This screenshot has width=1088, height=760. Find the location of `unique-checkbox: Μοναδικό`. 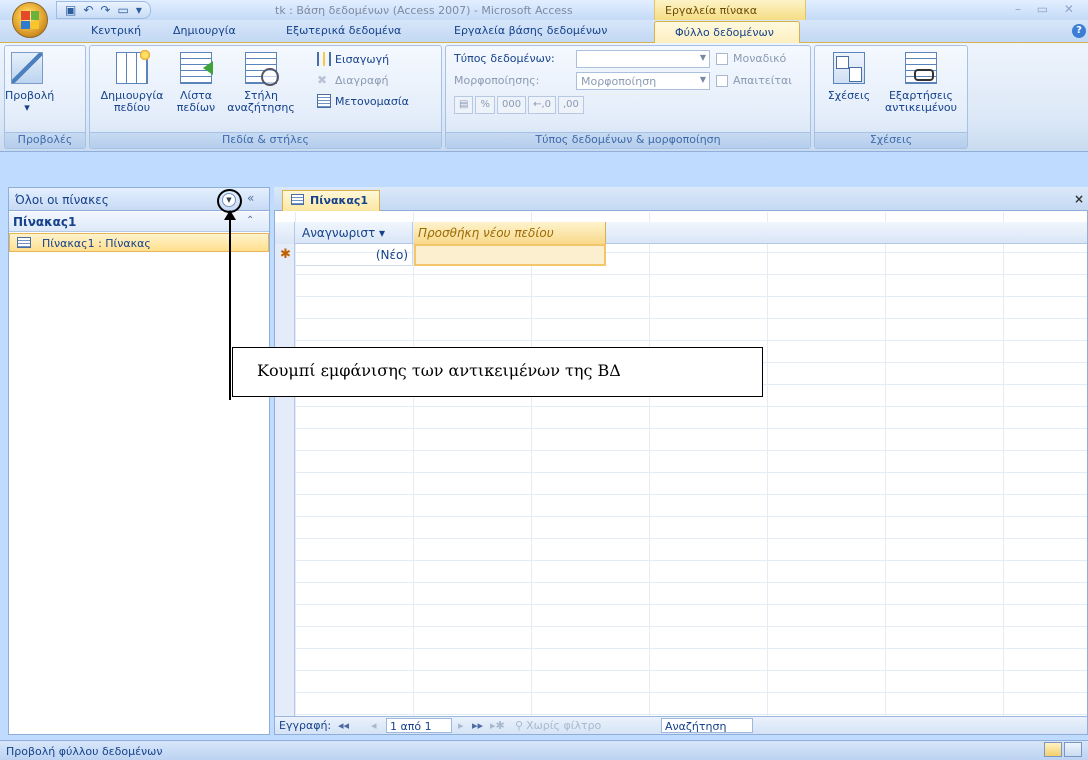

unique-checkbox: Μοναδικό is located at coordinates (751, 58).